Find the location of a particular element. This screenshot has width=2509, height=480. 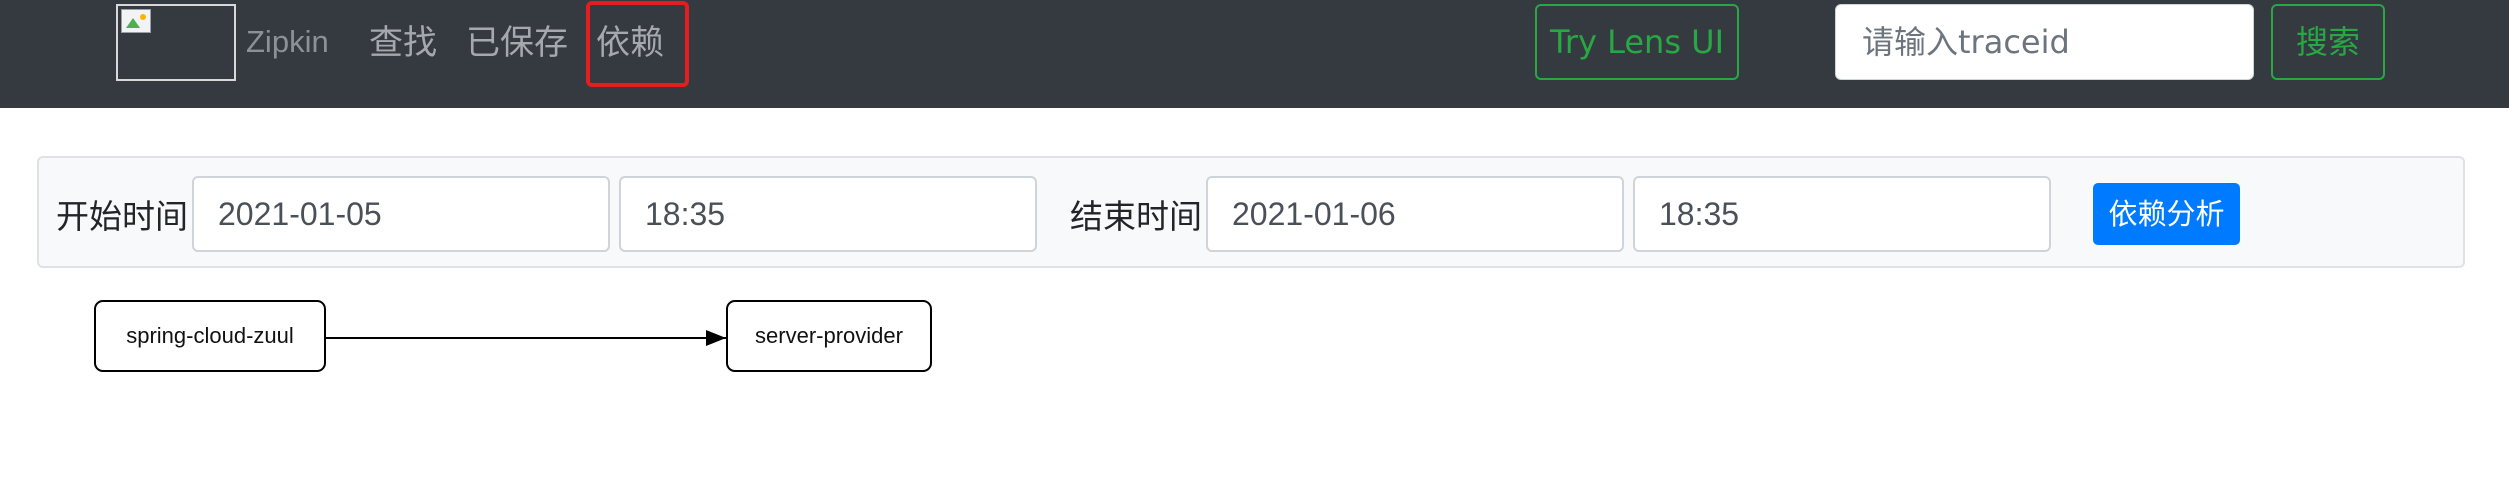

brand-name: Zipkin is located at coordinates (287, 42).